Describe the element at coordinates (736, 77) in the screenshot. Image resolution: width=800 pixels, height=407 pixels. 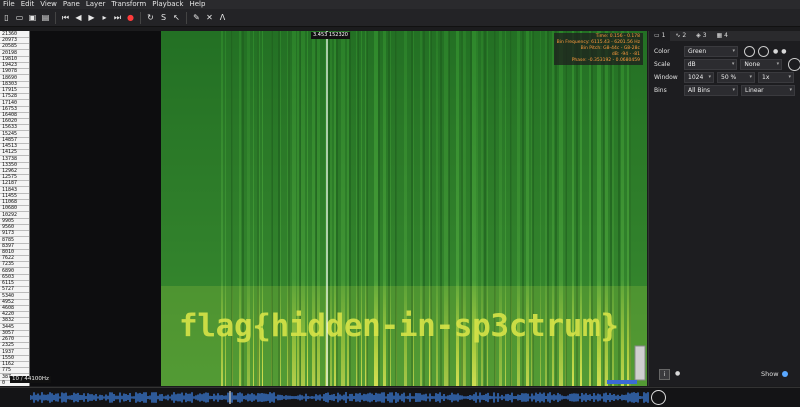
I see `window-overlap-select: 50 %` at that location.